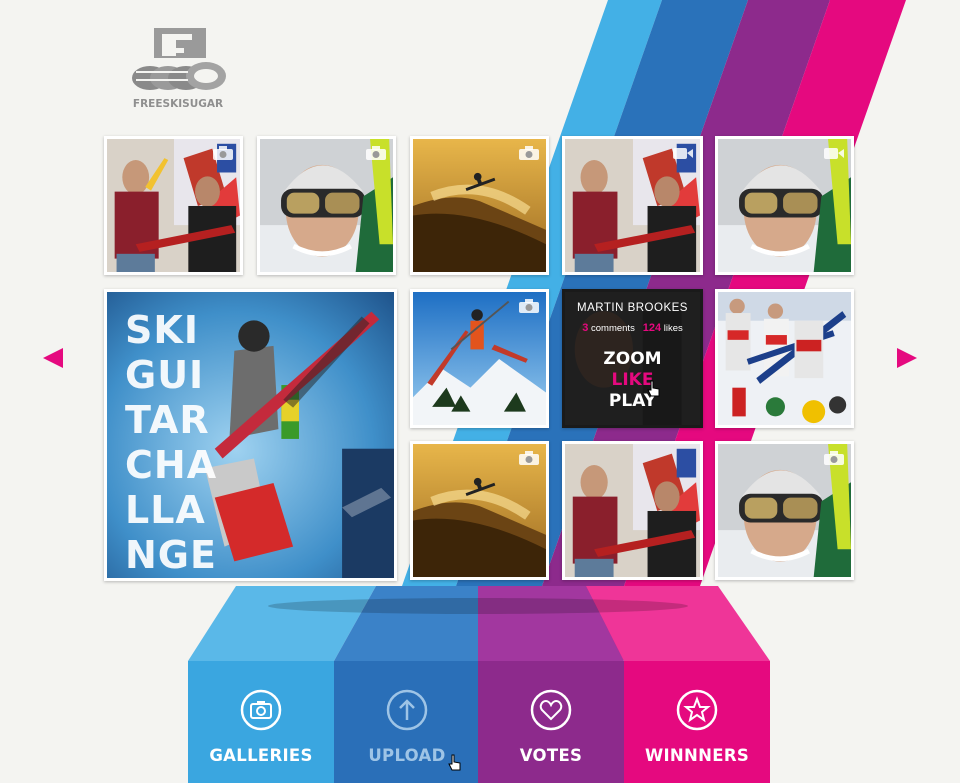 The height and width of the screenshot is (783, 960). I want to click on upload-button: UPLOAD, so click(407, 722).